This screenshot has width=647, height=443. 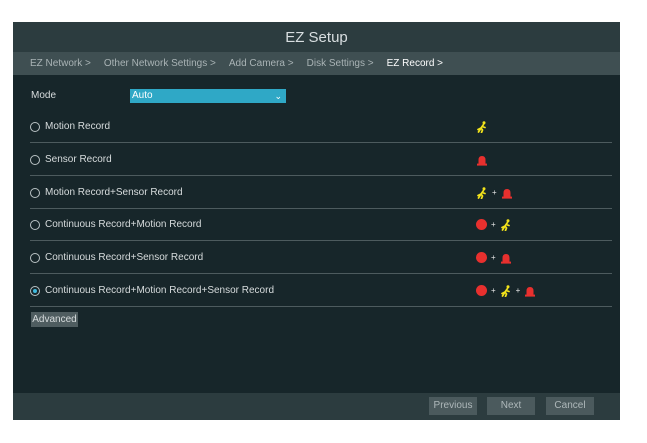 I want to click on breadcrumb-add-camera: Add Camera >, so click(x=261, y=63).